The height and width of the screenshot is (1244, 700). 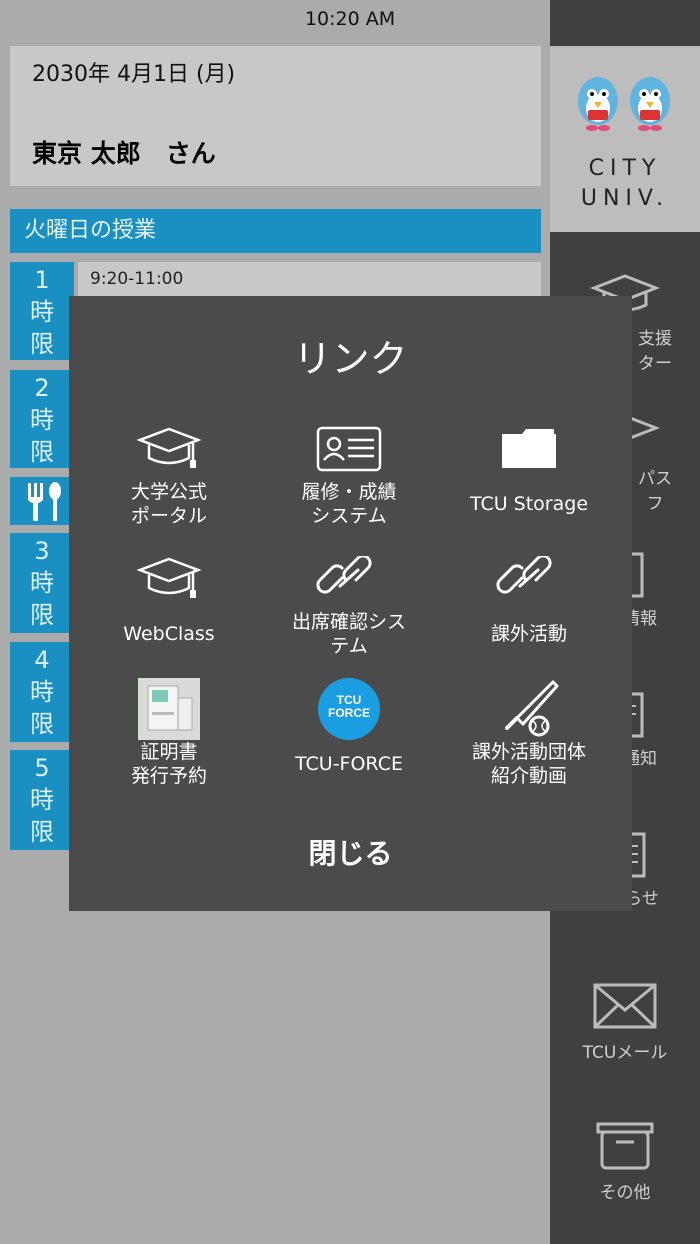 What do you see at coordinates (309, 280) in the screenshot?
I see `class-time: 9:20-11:00` at bounding box center [309, 280].